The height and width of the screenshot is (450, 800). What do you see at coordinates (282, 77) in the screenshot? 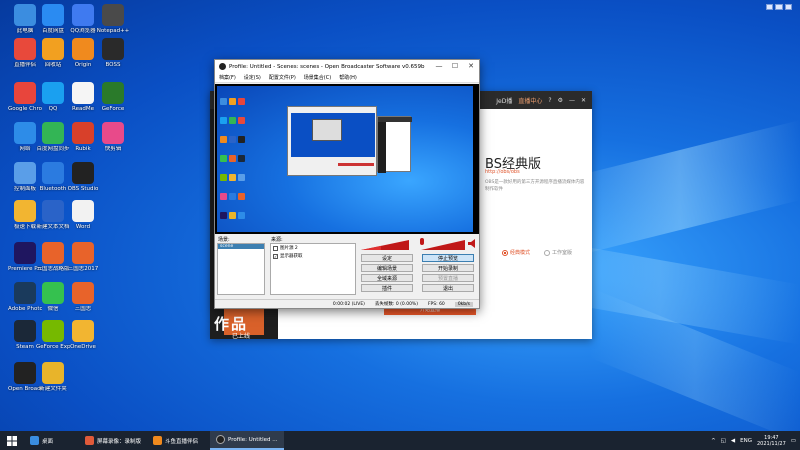
I see `menu-profile: 配置文件(P)` at bounding box center [282, 77].